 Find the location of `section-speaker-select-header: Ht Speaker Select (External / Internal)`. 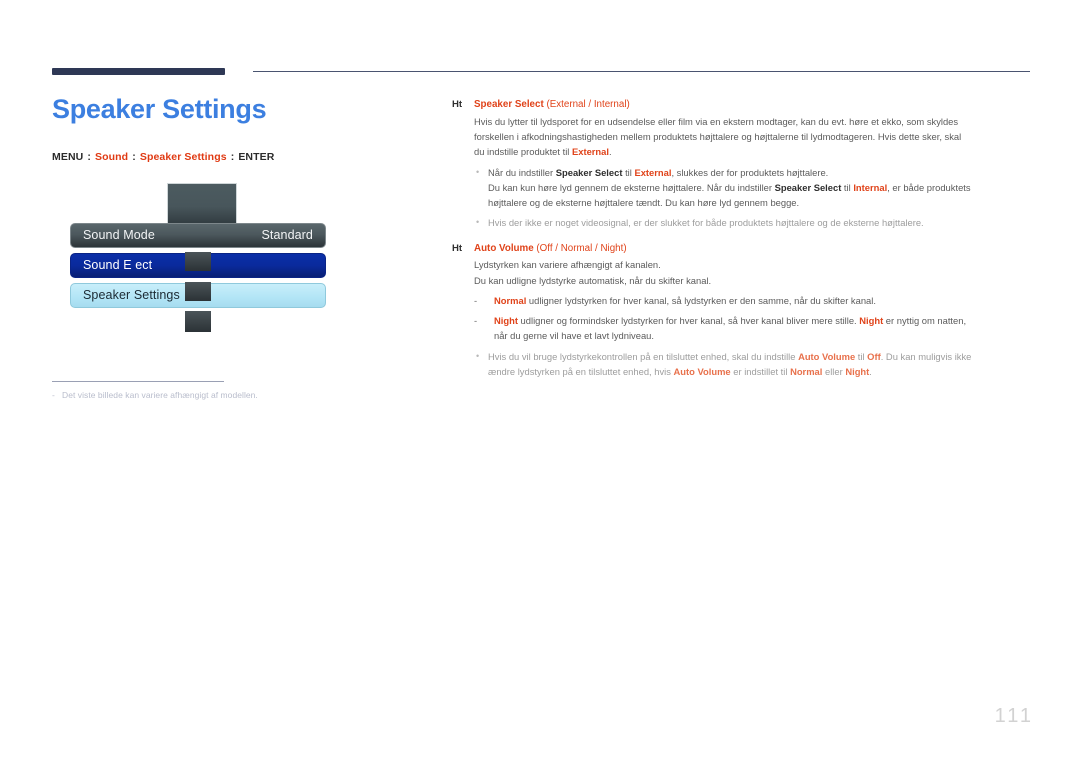

section-speaker-select-header: Ht Speaker Select (External / Internal) is located at coordinates (743, 105).